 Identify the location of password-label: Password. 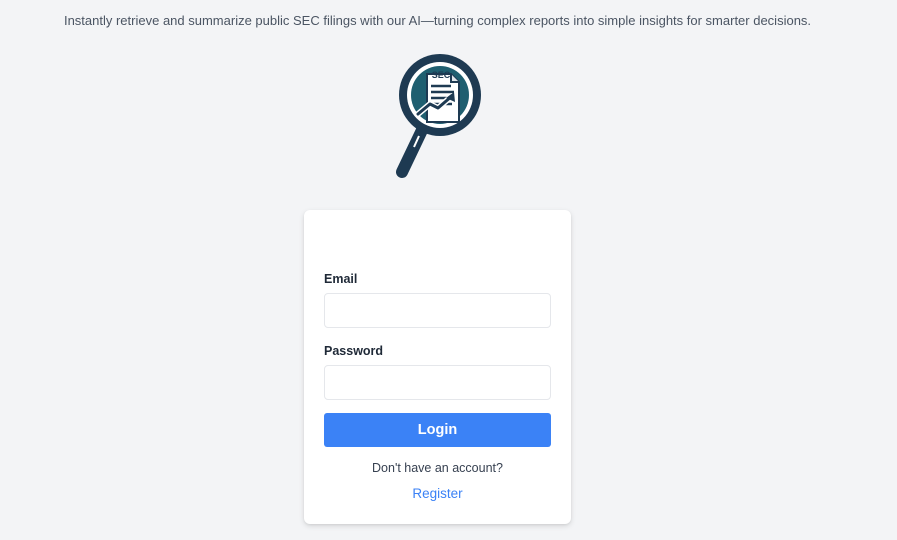
(354, 351).